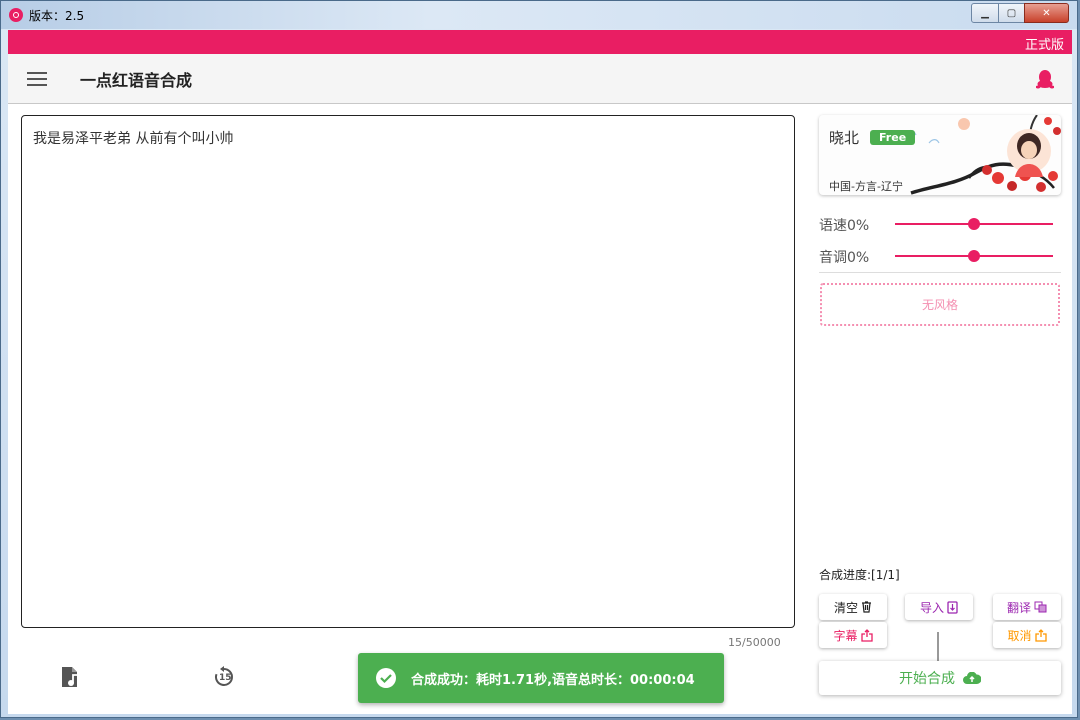 Image resolution: width=1080 pixels, height=720 pixels. I want to click on check-circle-icon, so click(386, 678).